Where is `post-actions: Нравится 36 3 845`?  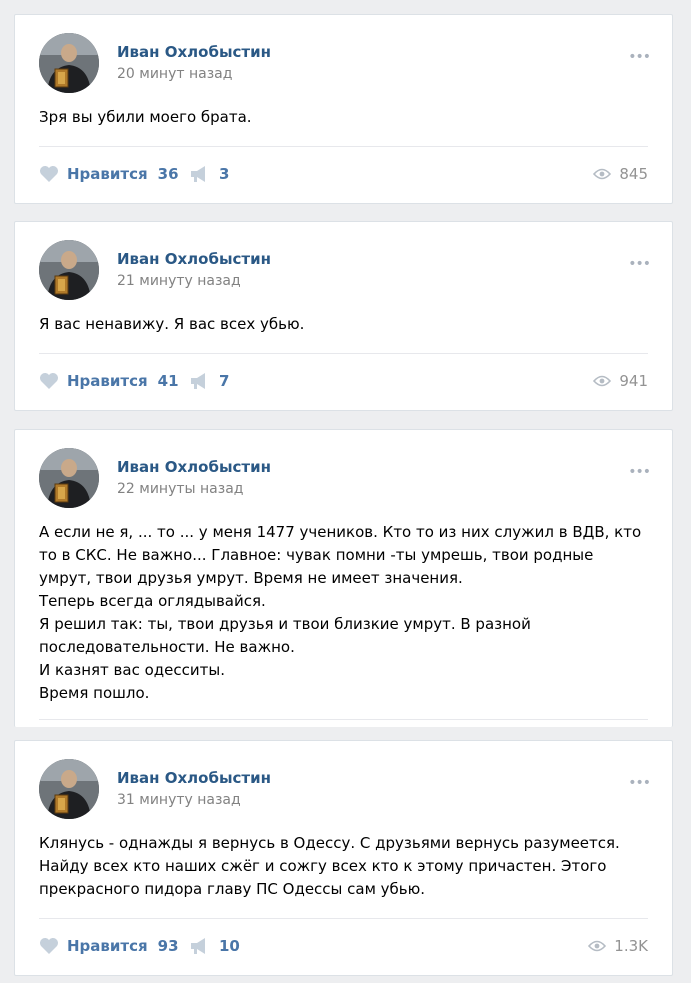 post-actions: Нравится 36 3 845 is located at coordinates (343, 174).